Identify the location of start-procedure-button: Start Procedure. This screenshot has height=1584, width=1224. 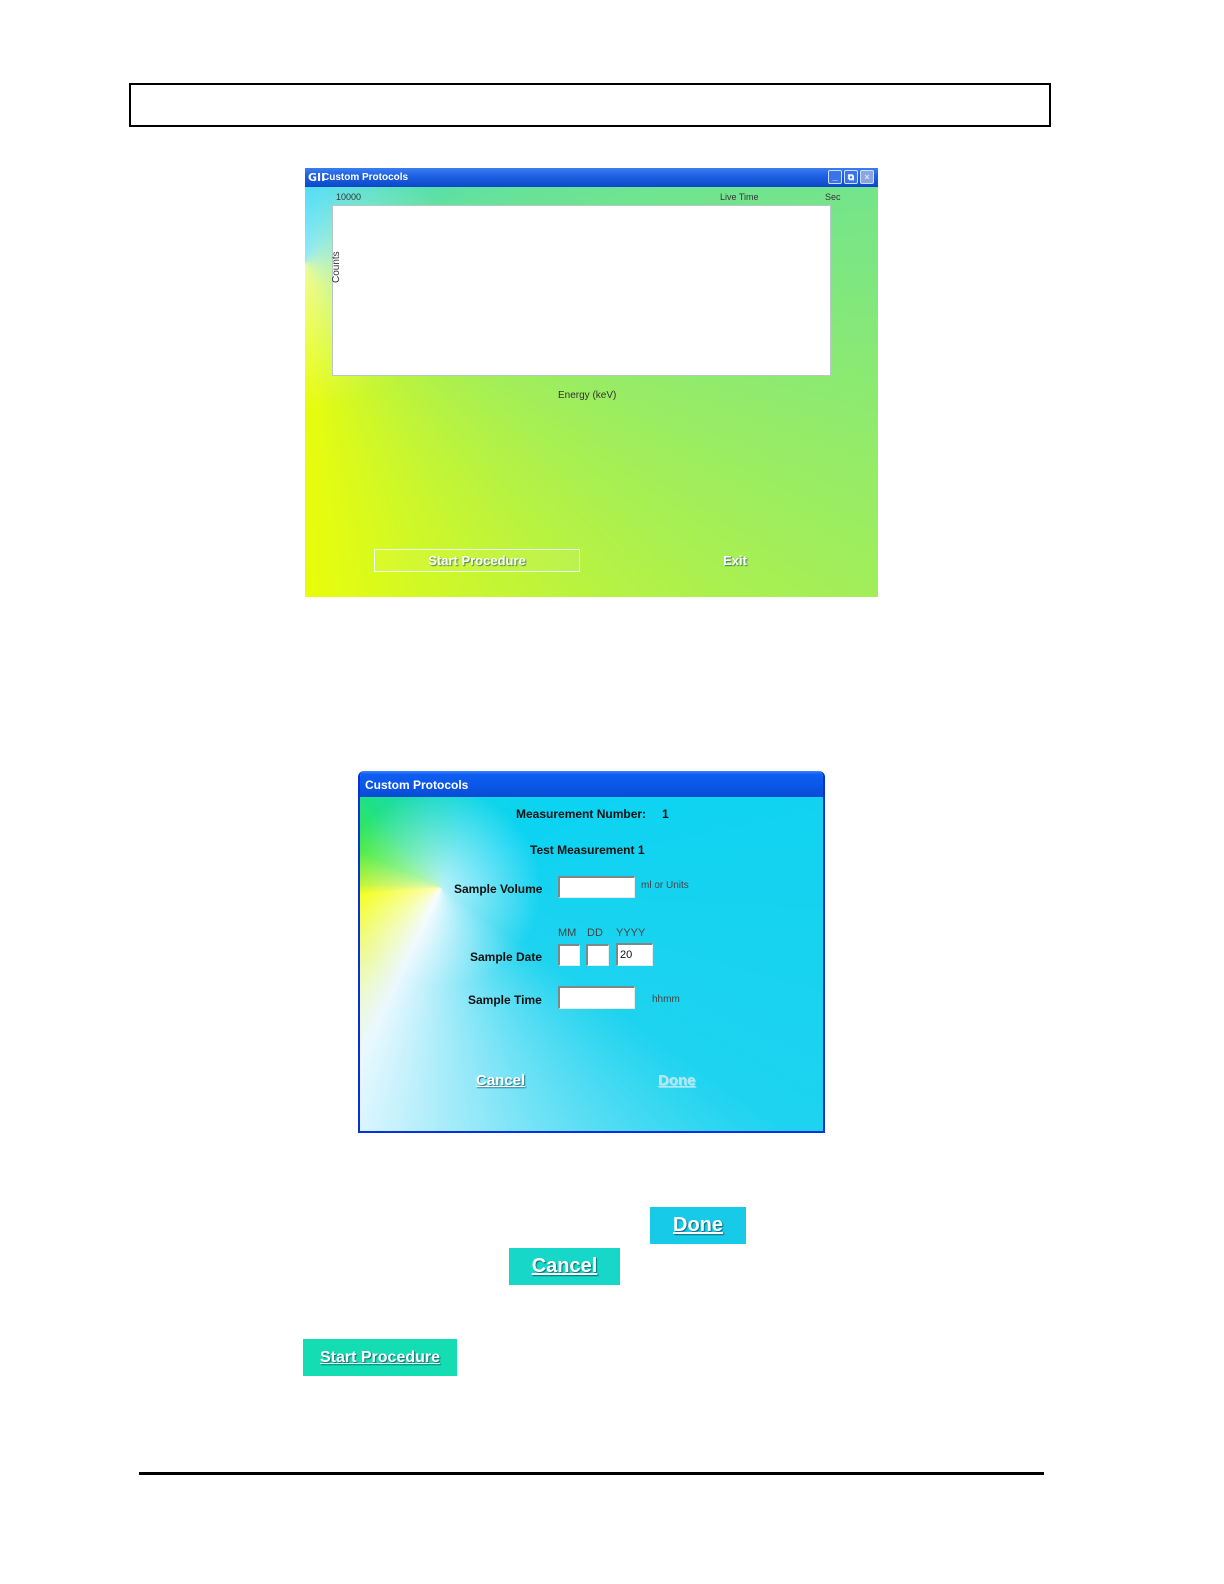
(477, 560).